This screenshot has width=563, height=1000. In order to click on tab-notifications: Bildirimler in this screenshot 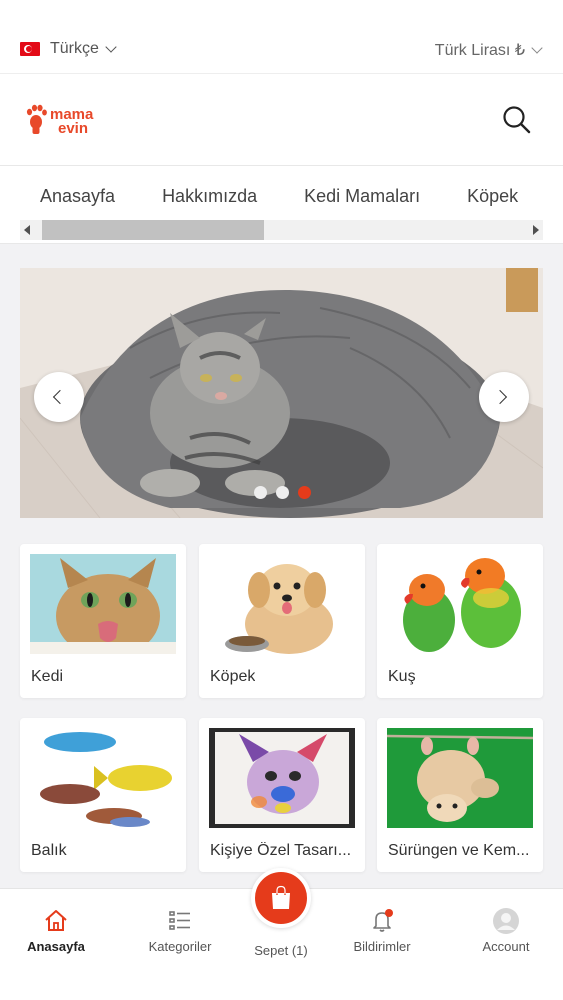, I will do `click(382, 930)`.